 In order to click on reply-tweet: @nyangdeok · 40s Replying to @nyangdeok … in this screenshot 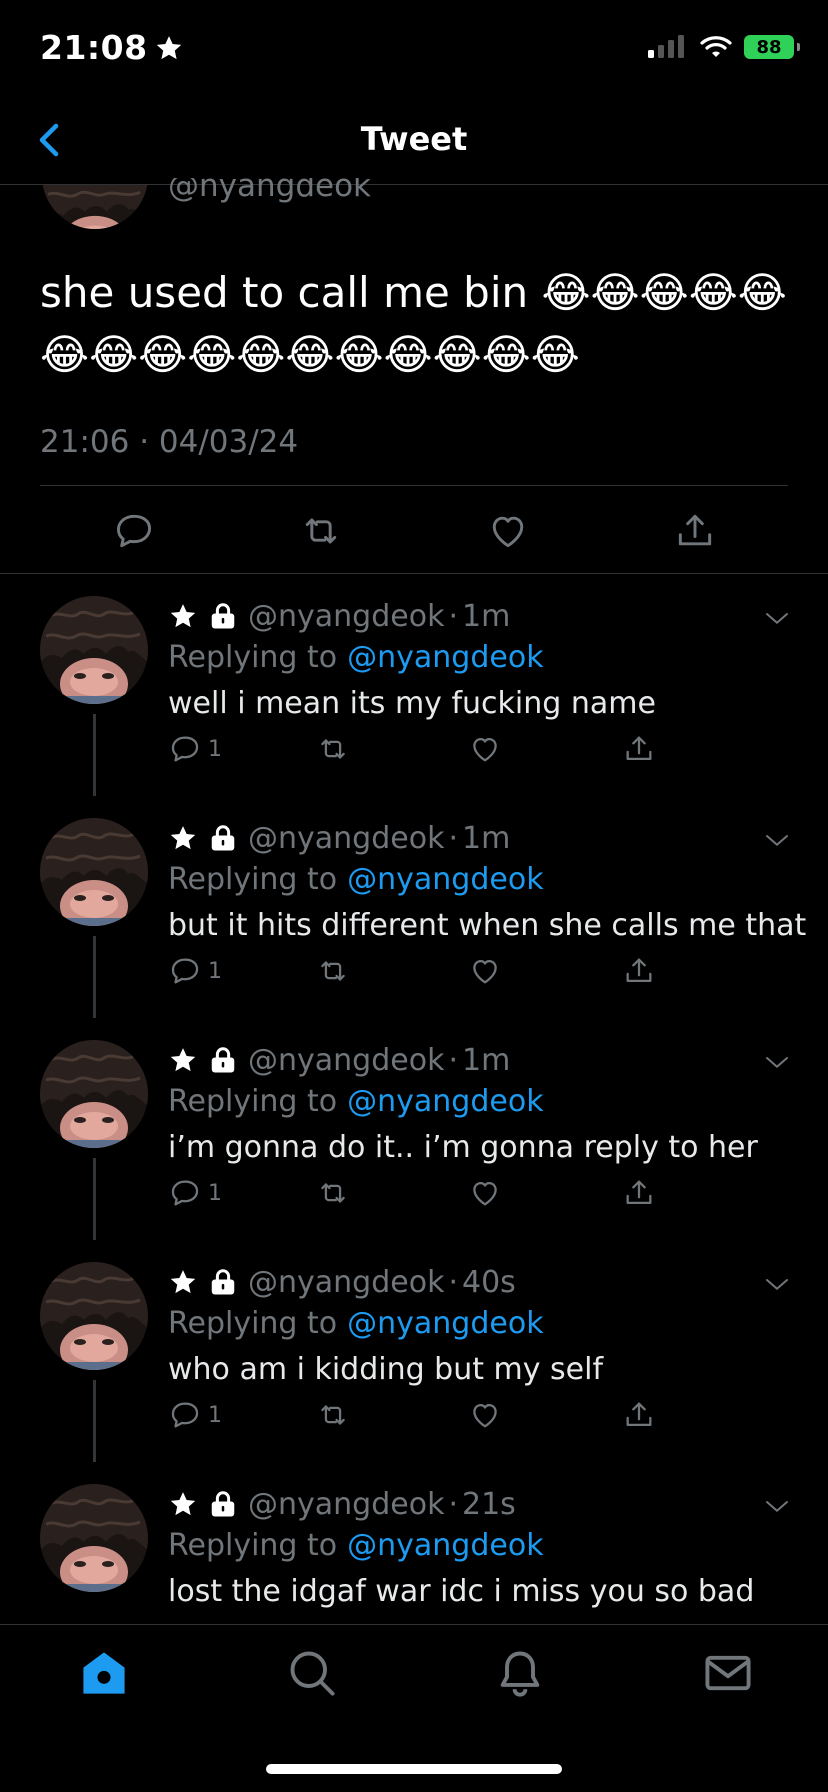, I will do `click(414, 1351)`.